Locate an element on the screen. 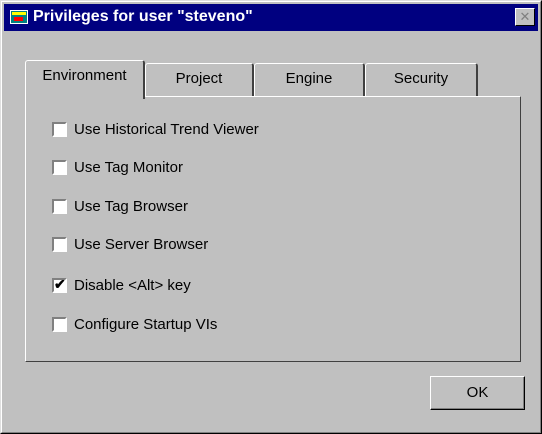  tab-label: Environment is located at coordinates (84, 75).